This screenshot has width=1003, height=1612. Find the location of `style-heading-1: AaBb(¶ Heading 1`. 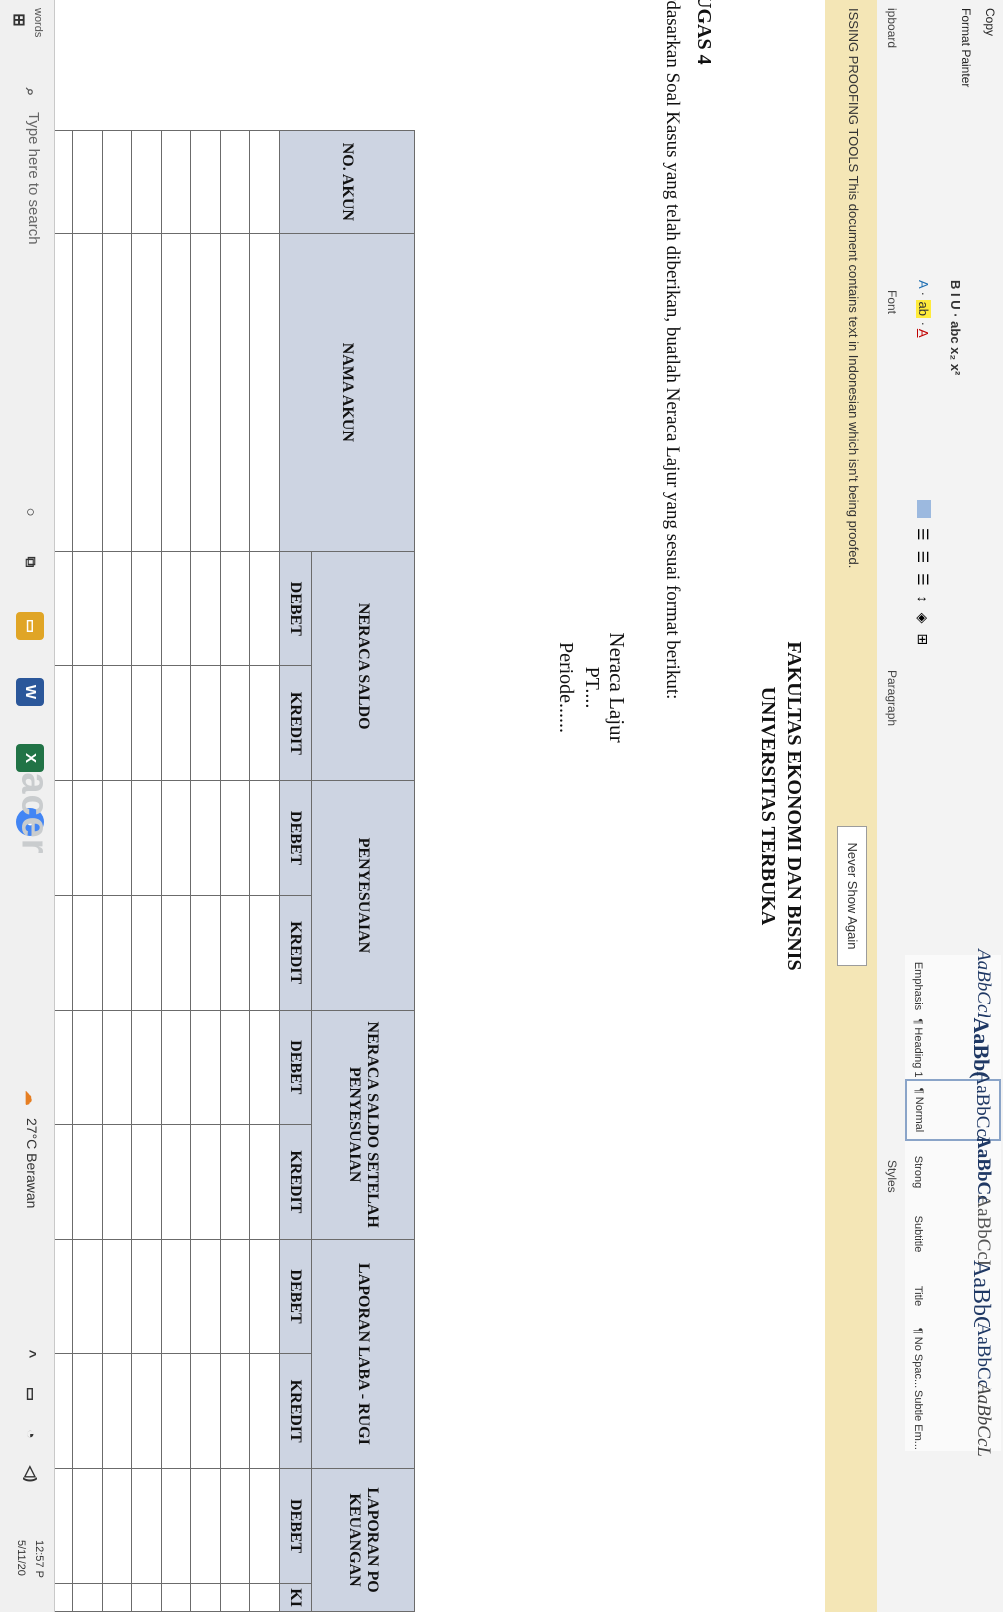

style-heading-1: AaBb(¶ Heading 1 is located at coordinates (953, 1048).